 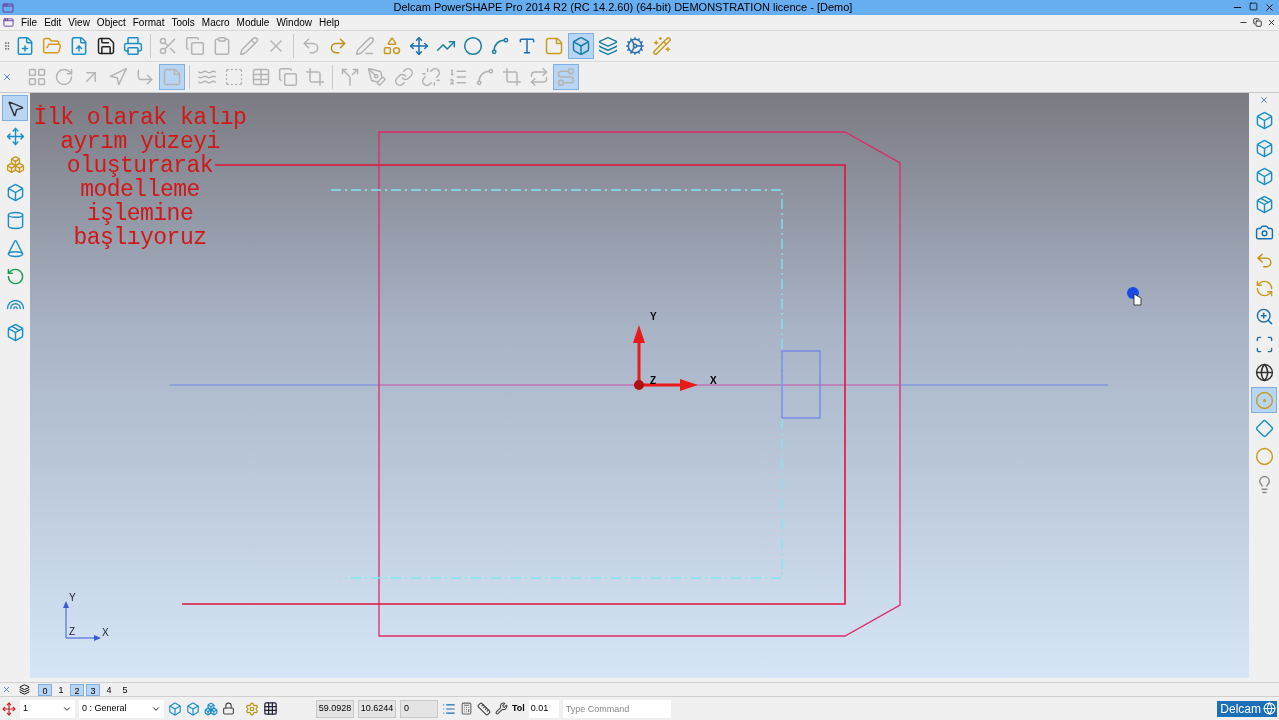 What do you see at coordinates (335, 708) in the screenshot?
I see `coordinate-field: 59.0928` at bounding box center [335, 708].